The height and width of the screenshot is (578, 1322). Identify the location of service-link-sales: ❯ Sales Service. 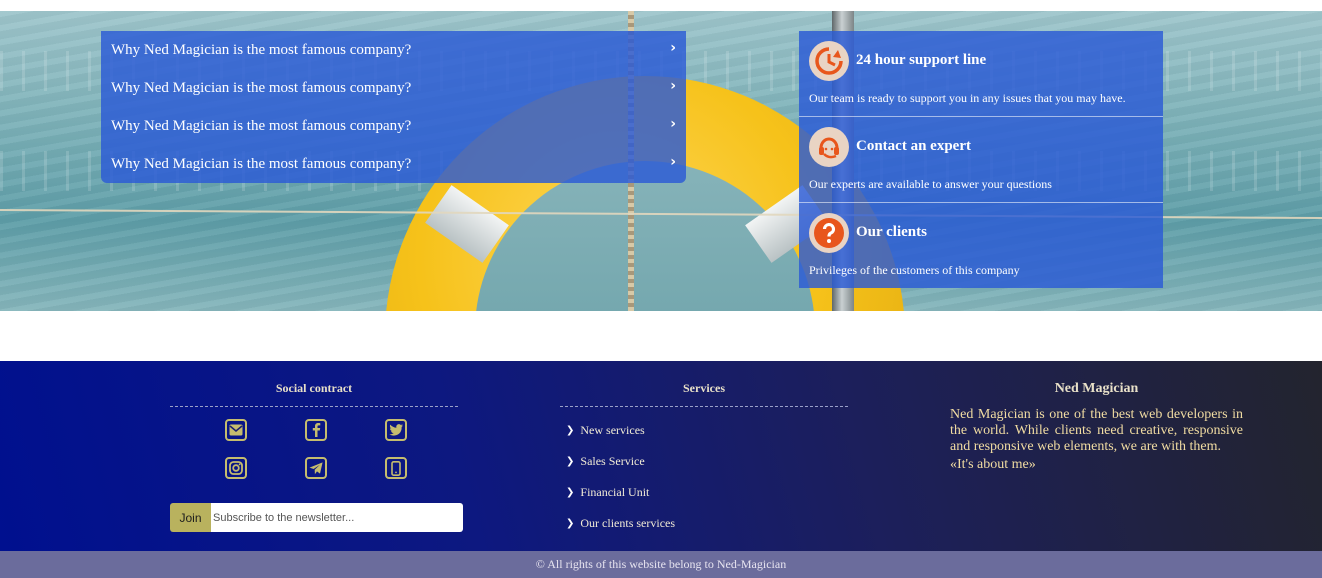
(605, 461).